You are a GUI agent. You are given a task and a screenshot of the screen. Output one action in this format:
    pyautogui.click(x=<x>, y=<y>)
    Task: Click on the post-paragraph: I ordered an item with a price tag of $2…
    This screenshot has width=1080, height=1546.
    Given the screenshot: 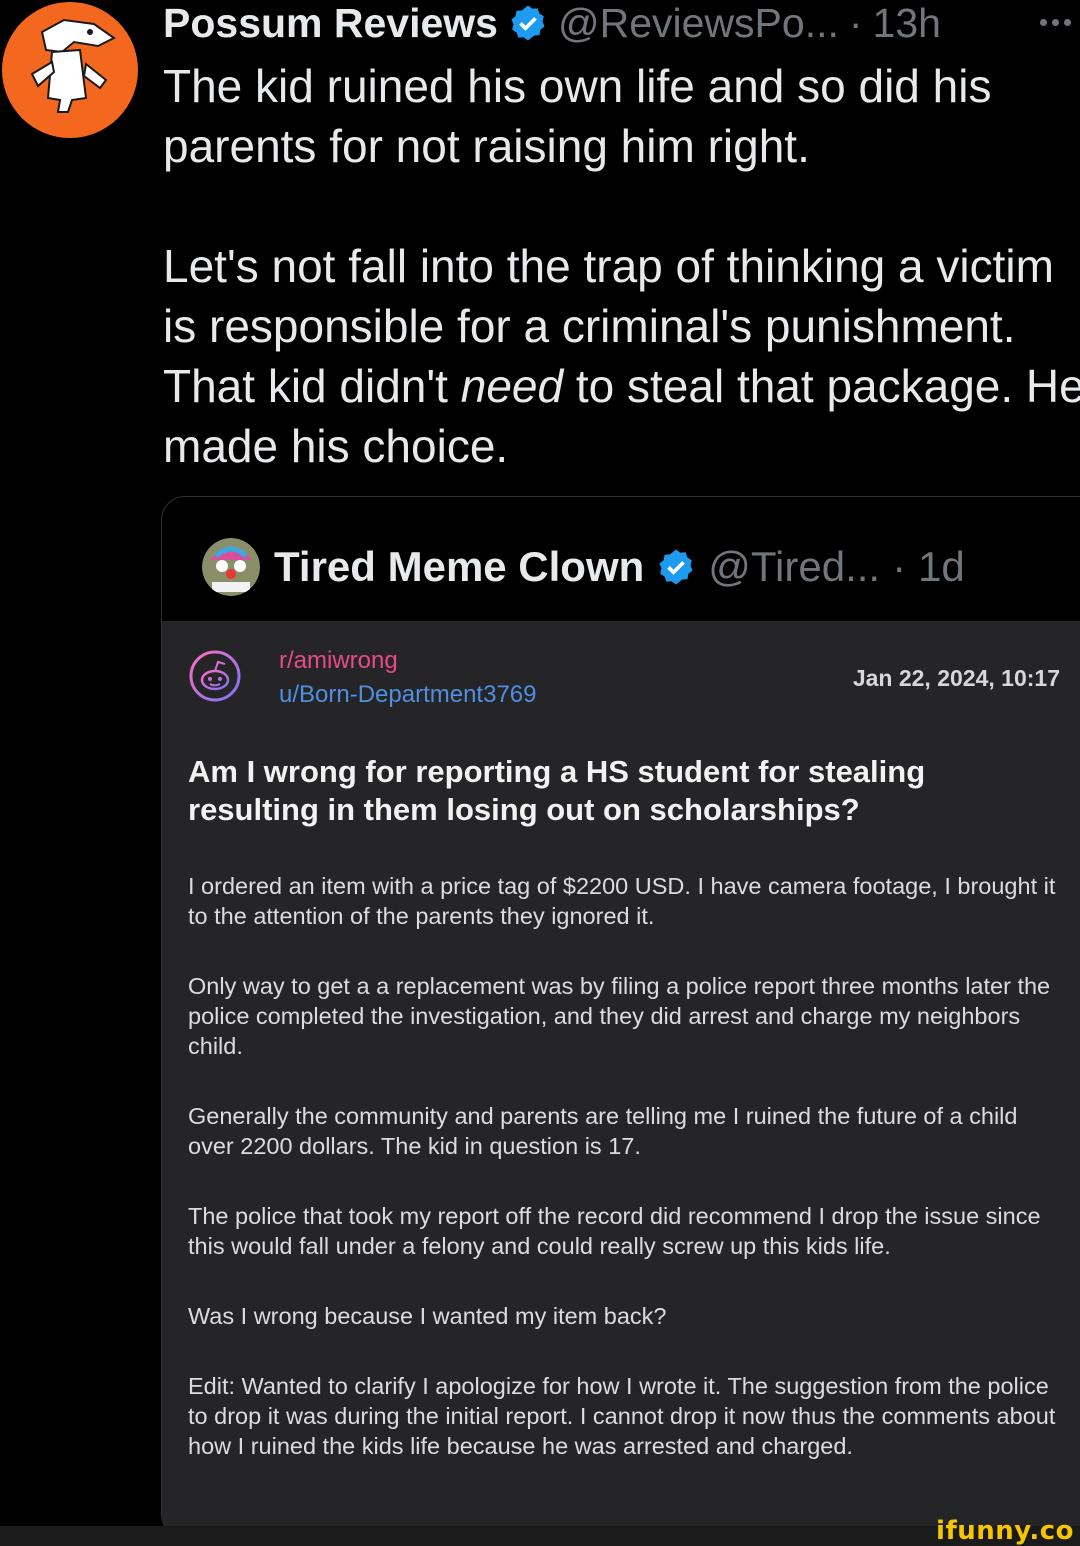 What is the action you would take?
    pyautogui.click(x=622, y=901)
    